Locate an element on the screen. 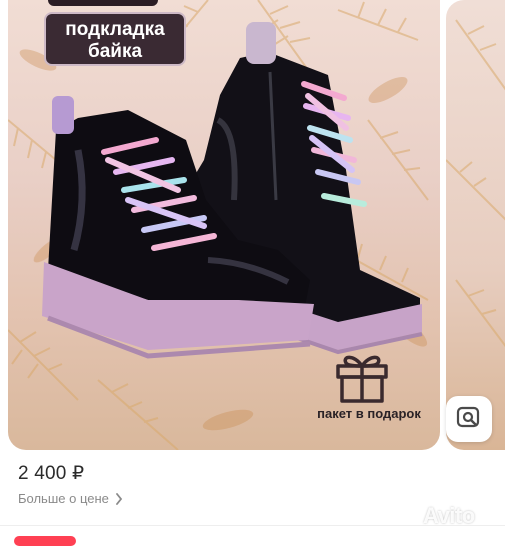 This screenshot has width=505, height=546. price-details-link: Больше о цене is located at coordinates (70, 498).